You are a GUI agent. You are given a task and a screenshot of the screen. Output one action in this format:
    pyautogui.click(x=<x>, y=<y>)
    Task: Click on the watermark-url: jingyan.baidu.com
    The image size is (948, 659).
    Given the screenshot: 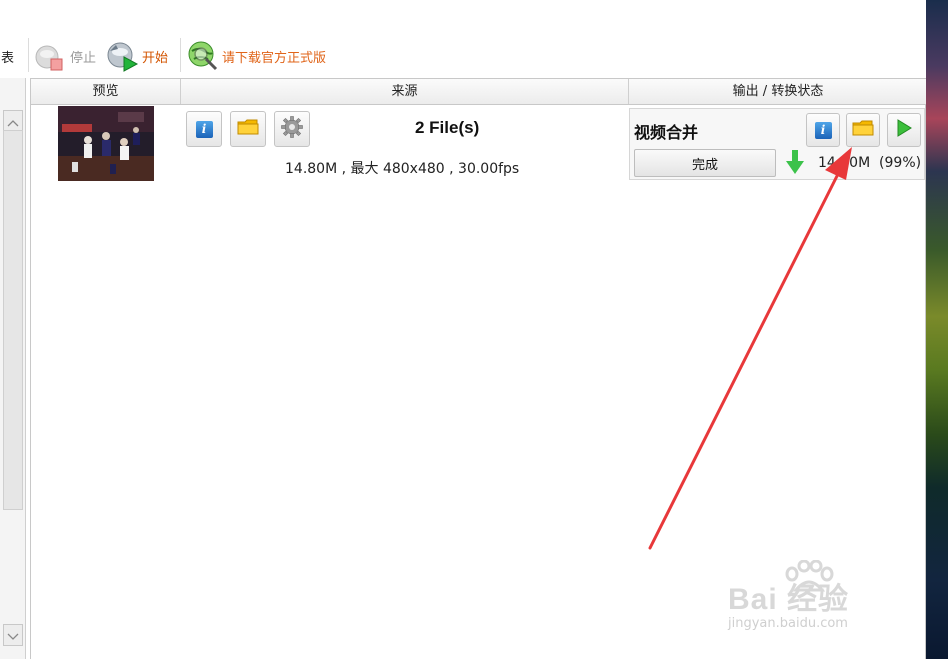 What is the action you would take?
    pyautogui.click(x=788, y=623)
    